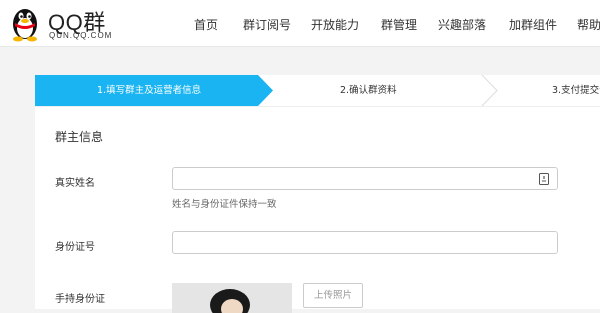  Describe the element at coordinates (224, 204) in the screenshot. I see `real-name-hint: 姓名与身份证件保持一致` at that location.